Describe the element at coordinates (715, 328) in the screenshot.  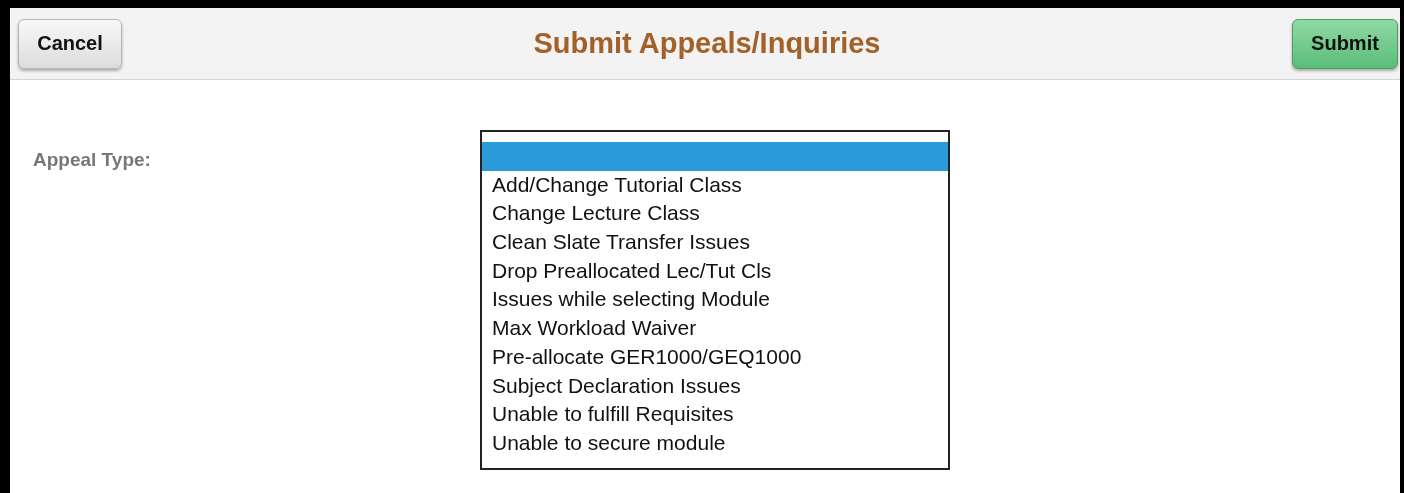
I see `list-option: Max Workload Waiver` at that location.